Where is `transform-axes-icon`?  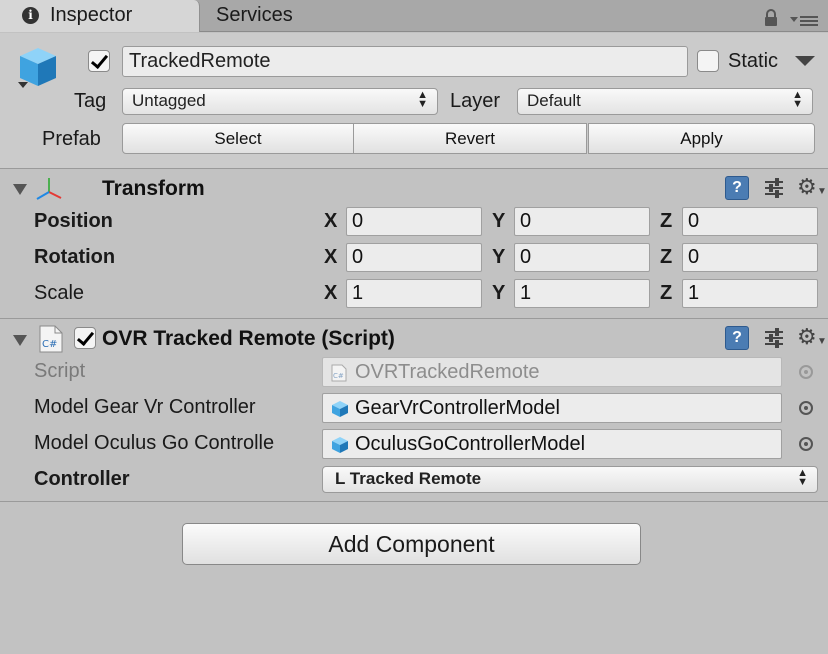 transform-axes-icon is located at coordinates (49, 189).